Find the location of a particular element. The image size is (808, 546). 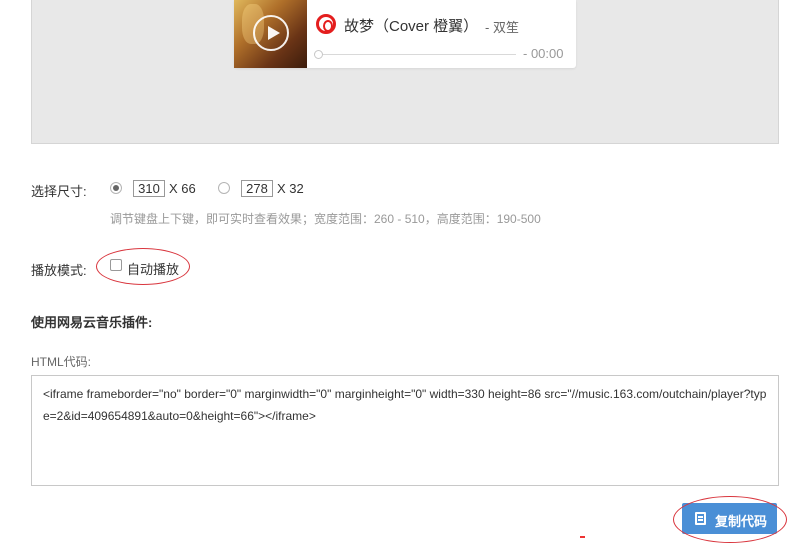

annotation-circle-copy is located at coordinates (730, 519).